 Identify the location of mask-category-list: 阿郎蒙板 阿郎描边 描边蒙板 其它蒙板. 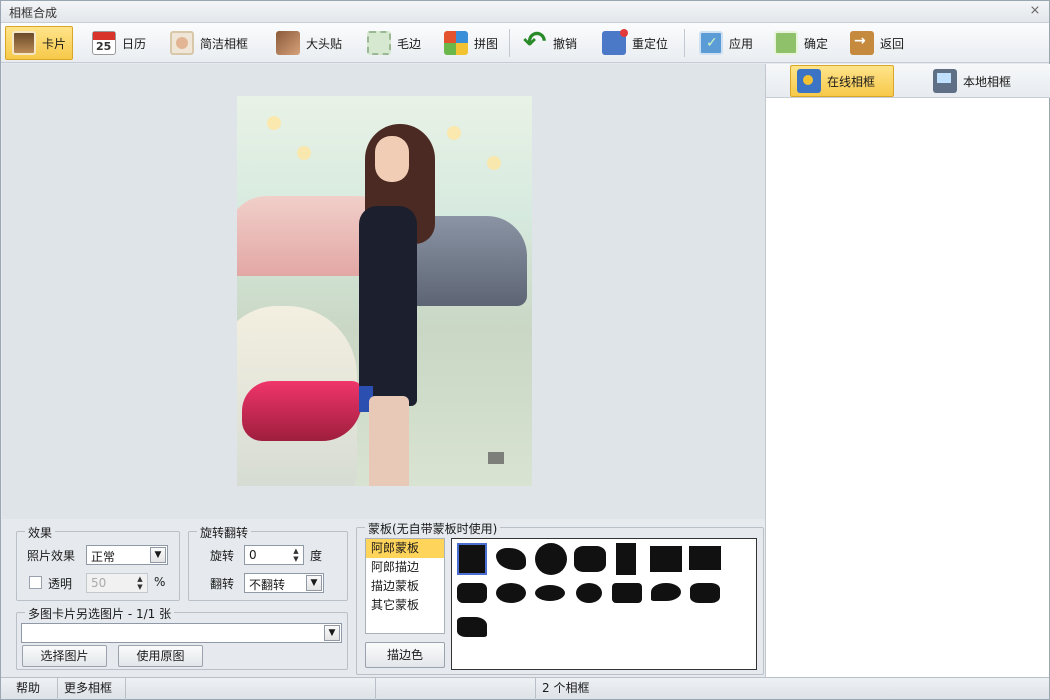
(405, 586).